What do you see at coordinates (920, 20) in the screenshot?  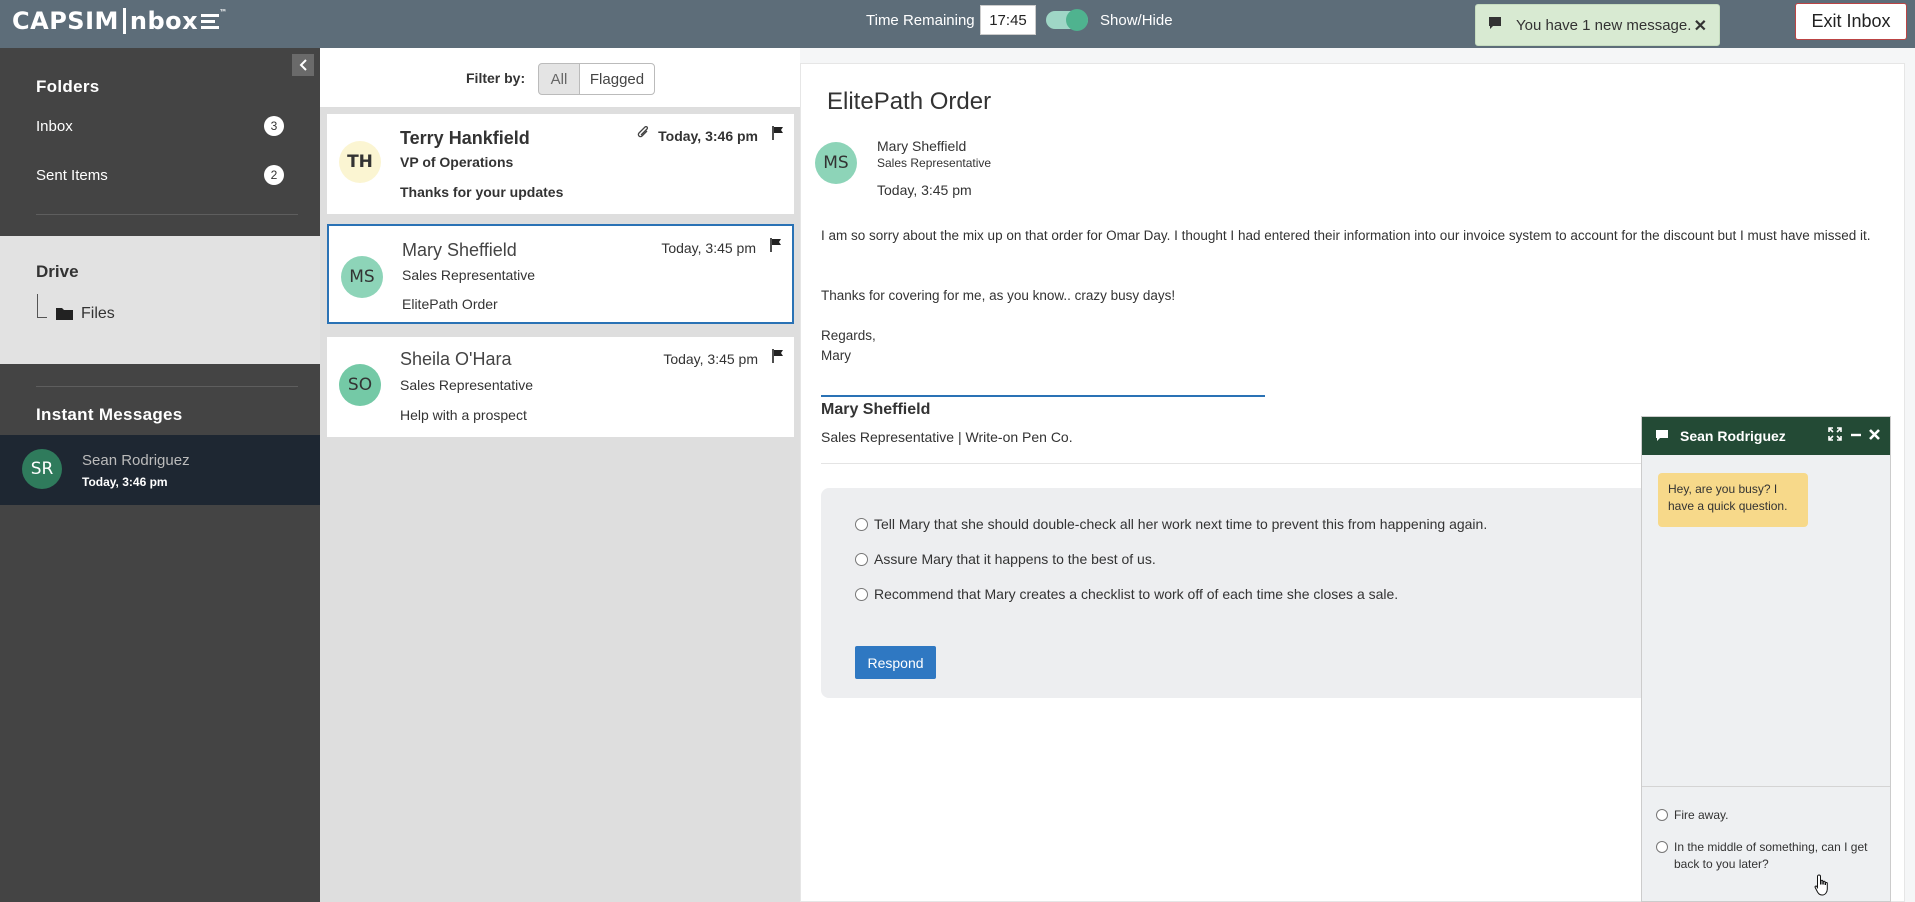 I see `time-remaining-label: Time Remaining` at bounding box center [920, 20].